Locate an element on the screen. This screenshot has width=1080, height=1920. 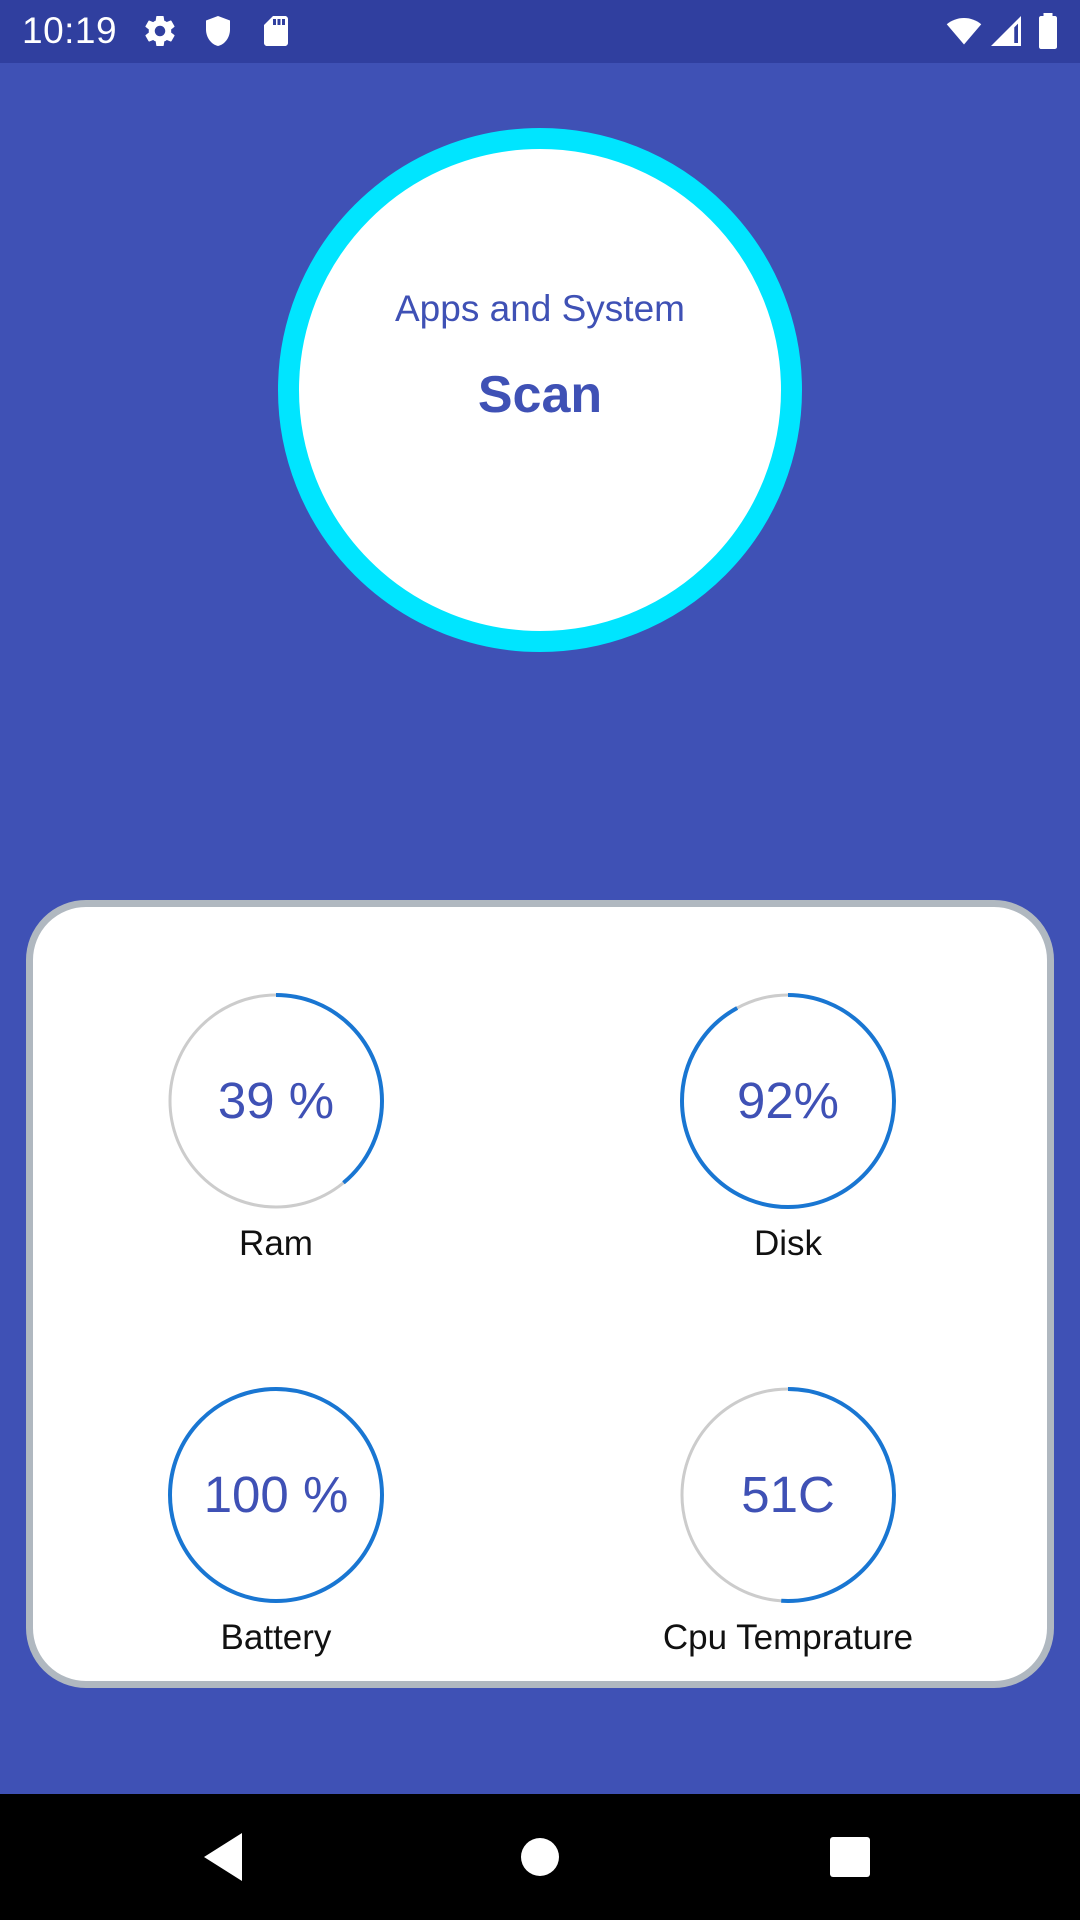
back-icon is located at coordinates (224, 1857).